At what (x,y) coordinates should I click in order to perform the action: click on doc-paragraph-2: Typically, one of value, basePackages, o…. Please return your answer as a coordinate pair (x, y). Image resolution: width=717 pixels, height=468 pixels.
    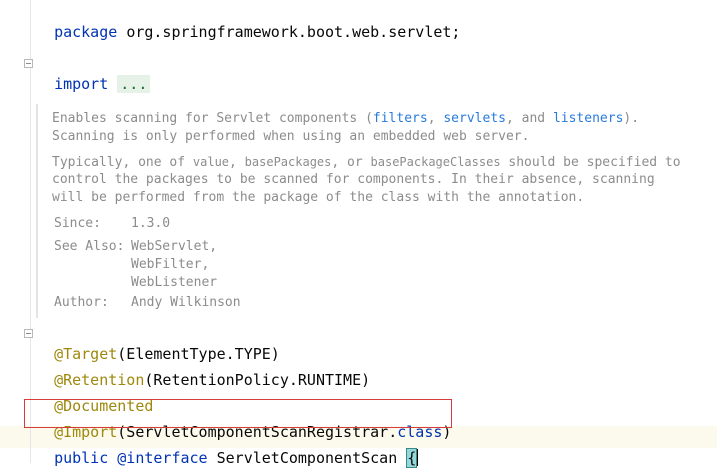
    Looking at the image, I should click on (366, 162).